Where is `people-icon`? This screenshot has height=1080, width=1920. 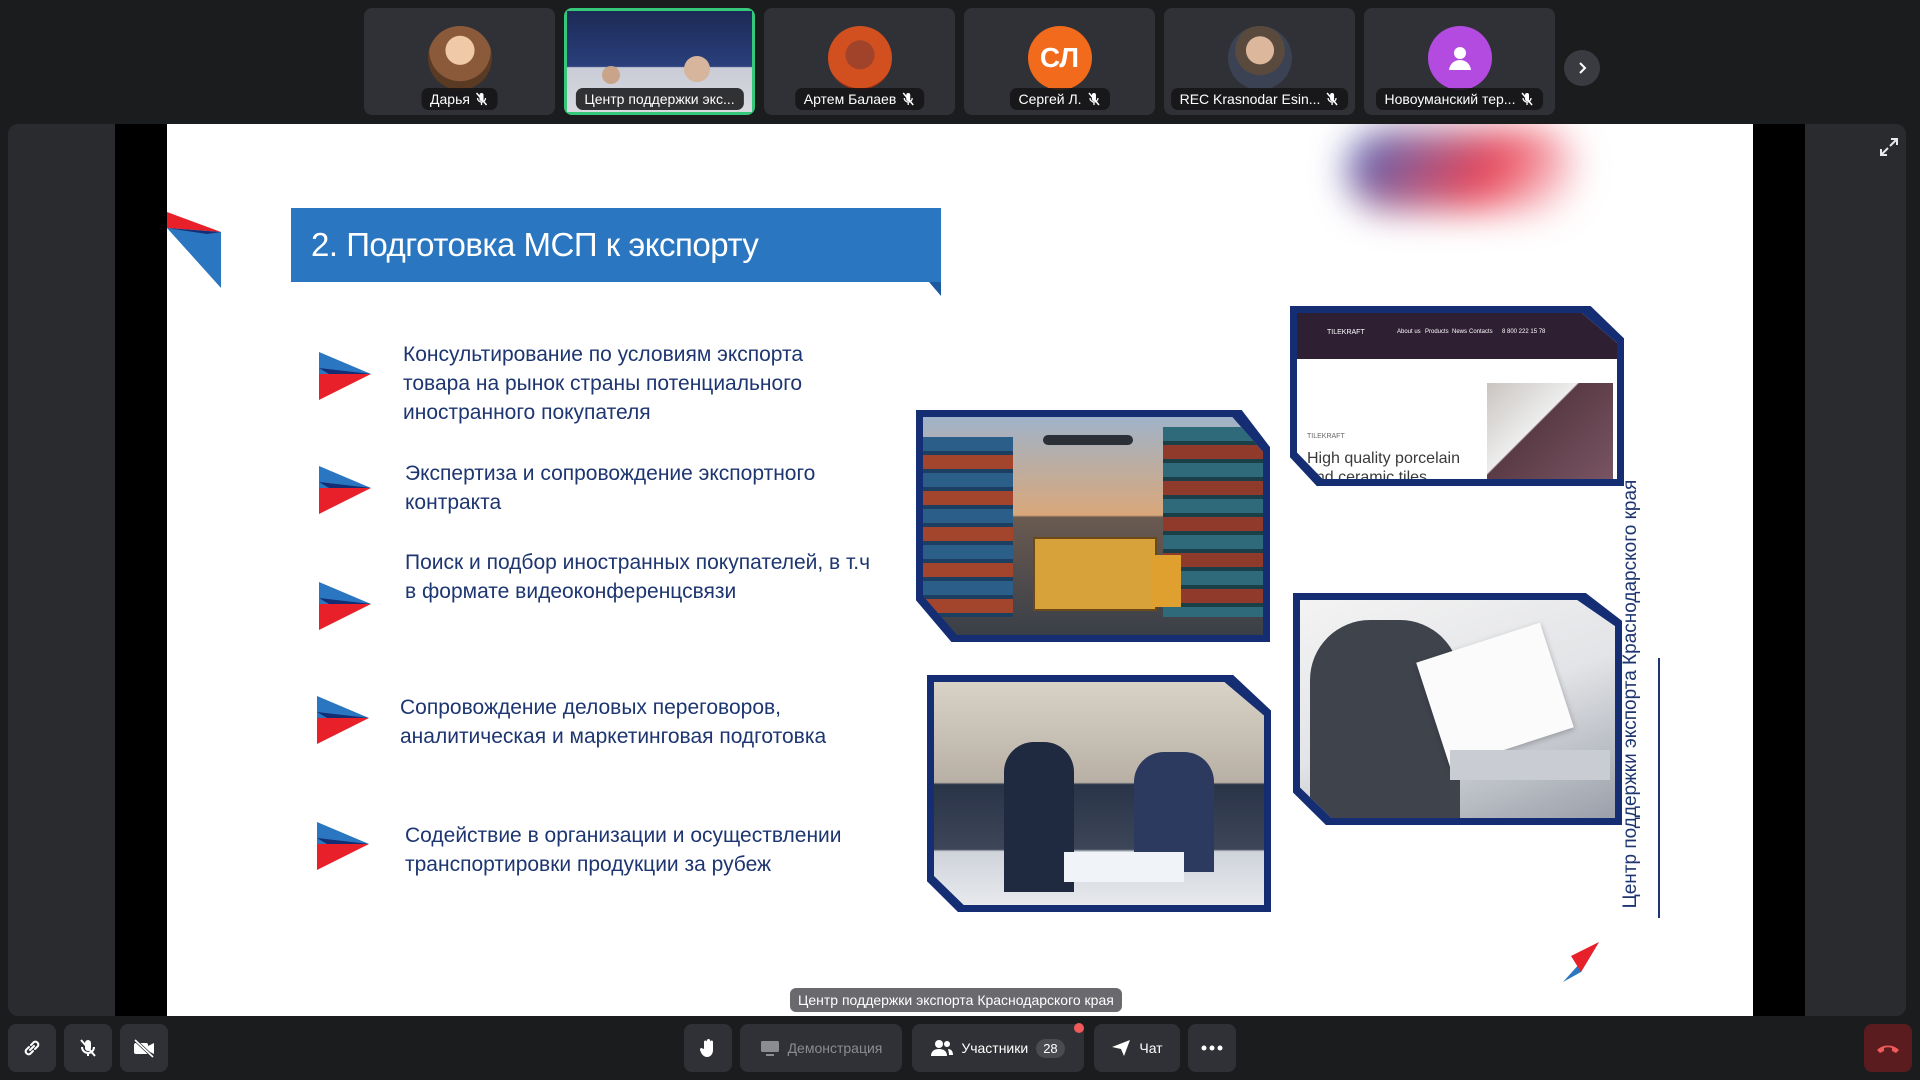 people-icon is located at coordinates (942, 1048).